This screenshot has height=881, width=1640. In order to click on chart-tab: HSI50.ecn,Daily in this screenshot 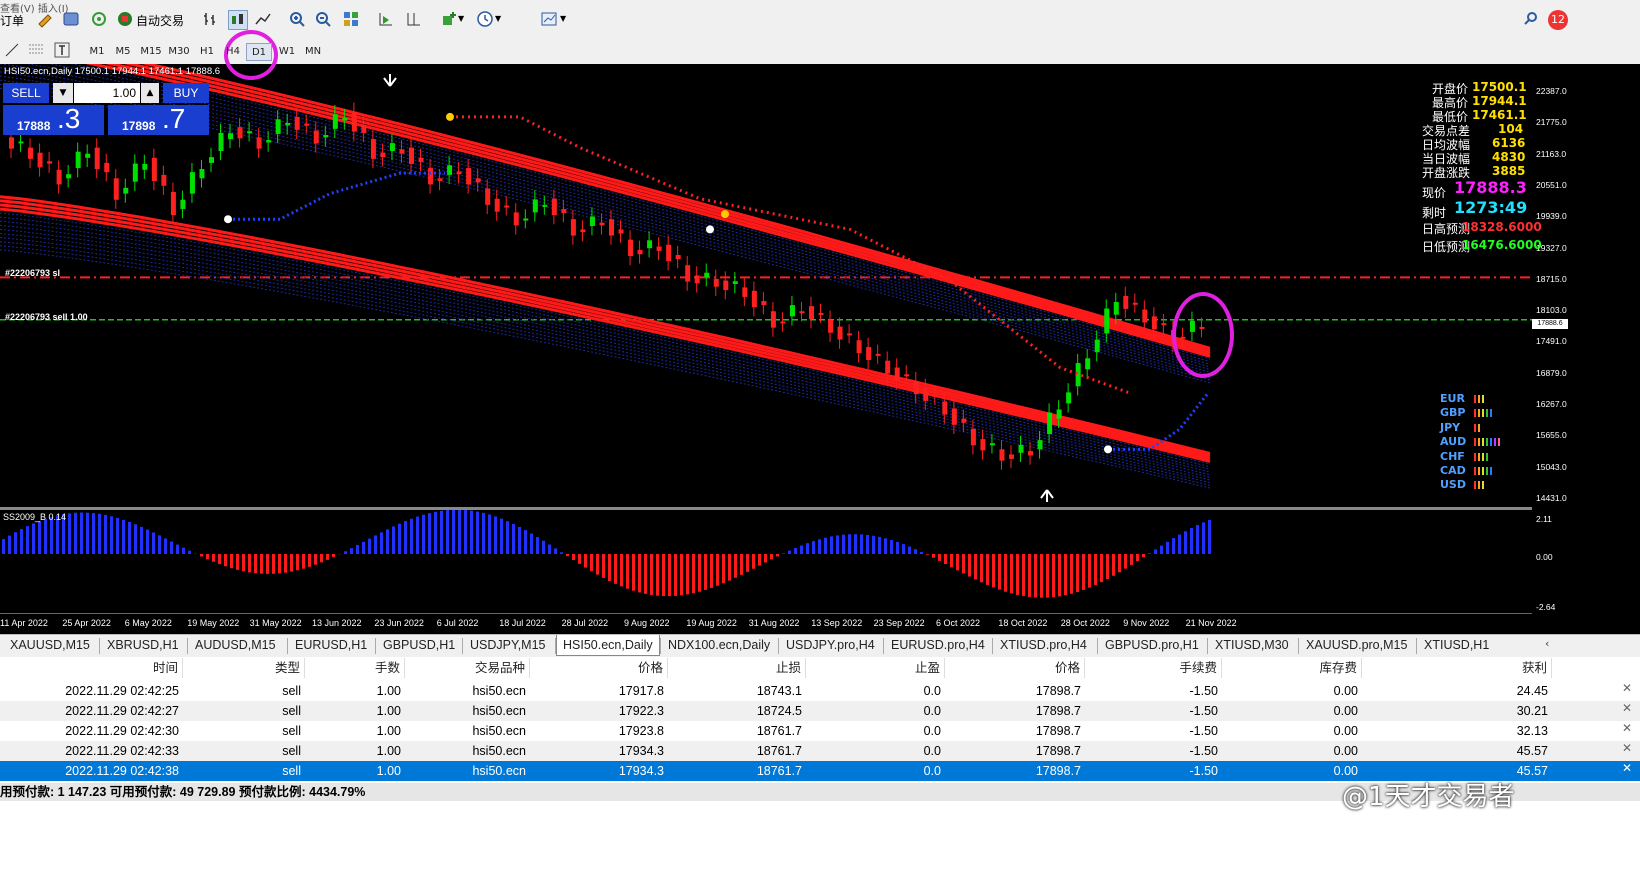, I will do `click(608, 645)`.